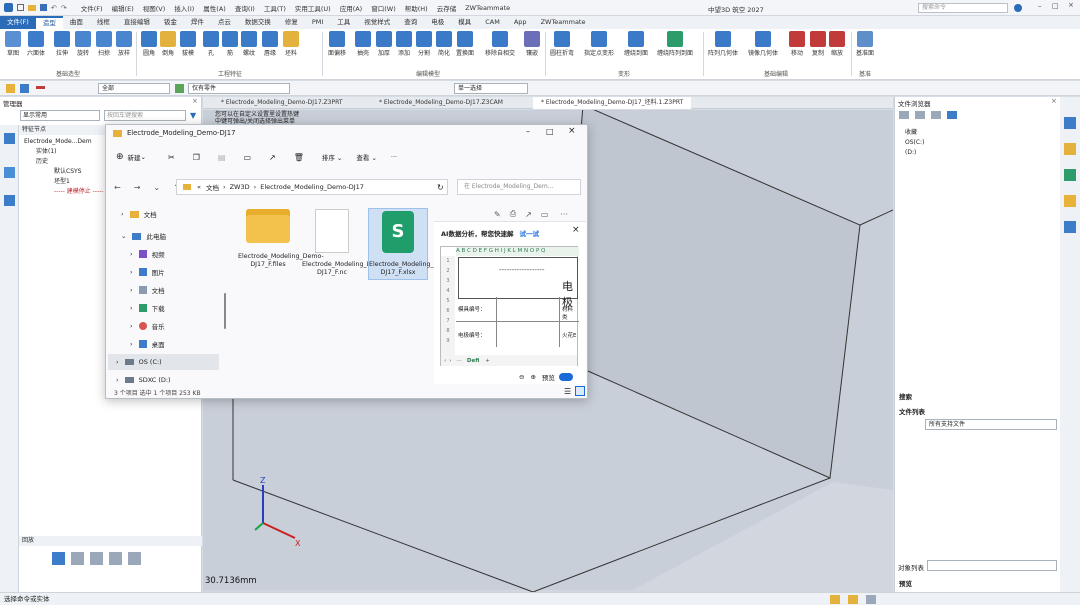 The width and height of the screenshot is (1080, 605). Describe the element at coordinates (487, 361) in the screenshot. I see `add-sheet-icon: +` at that location.